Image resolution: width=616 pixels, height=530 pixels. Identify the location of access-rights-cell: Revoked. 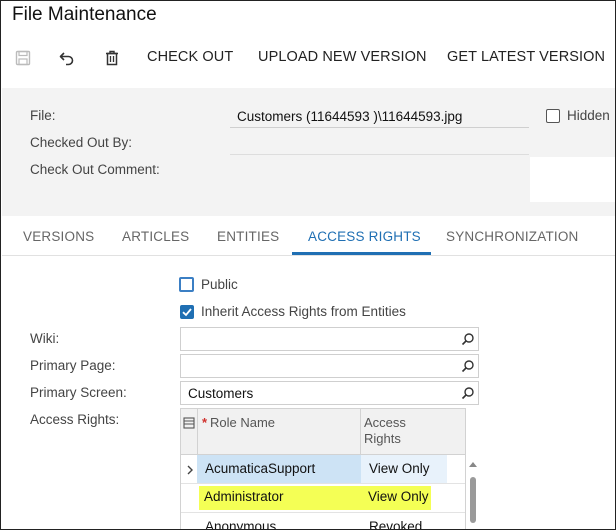
(395, 524).